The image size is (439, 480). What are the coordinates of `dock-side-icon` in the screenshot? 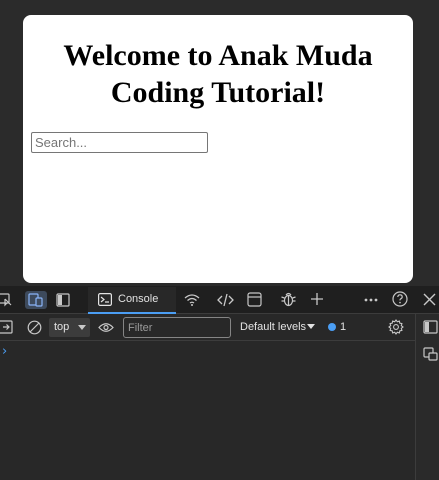 It's located at (63, 300).